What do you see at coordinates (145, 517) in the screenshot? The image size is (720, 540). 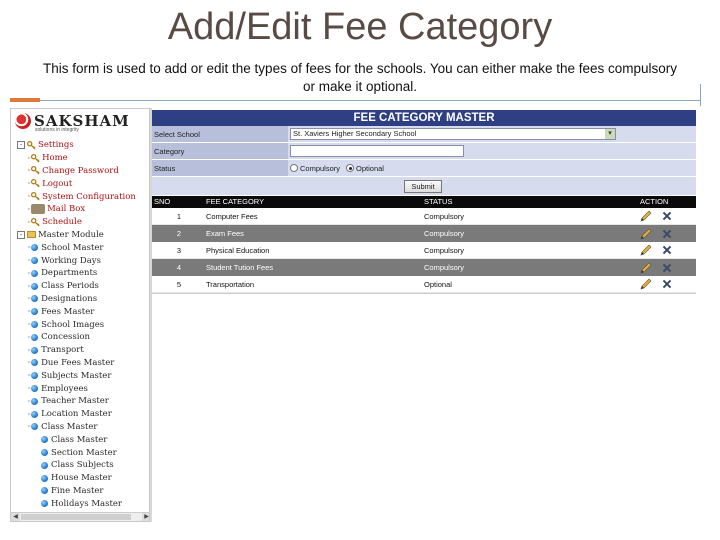 I see `scroll-right-arrow-icon: ▶` at bounding box center [145, 517].